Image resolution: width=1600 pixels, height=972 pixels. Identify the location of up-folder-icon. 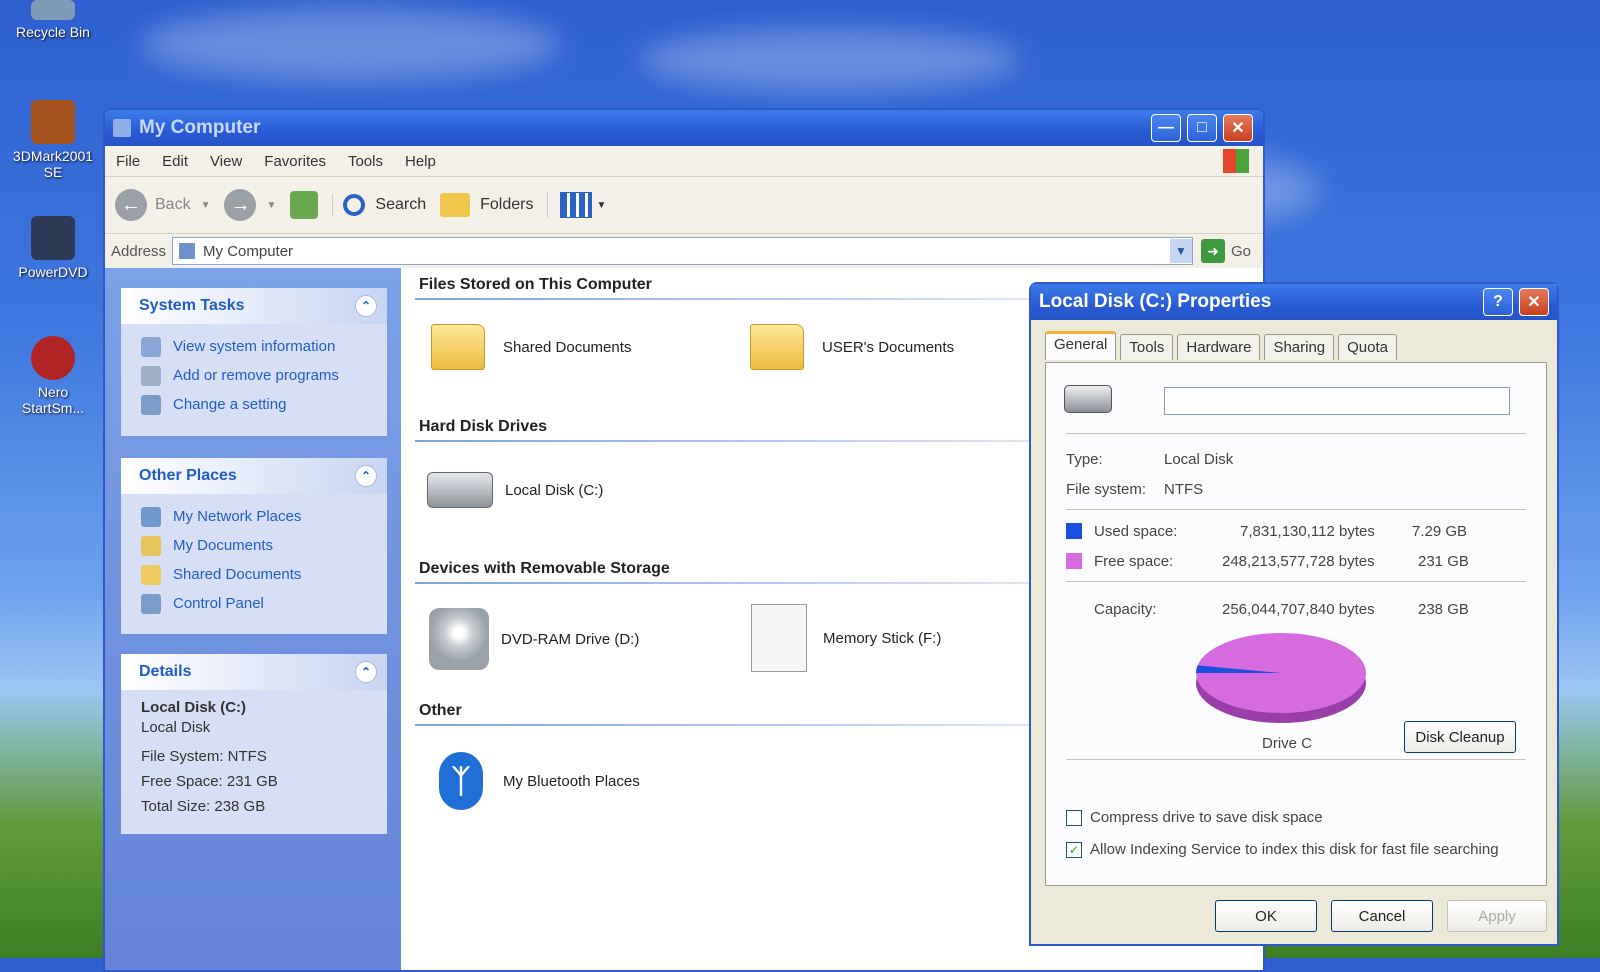
(304, 205).